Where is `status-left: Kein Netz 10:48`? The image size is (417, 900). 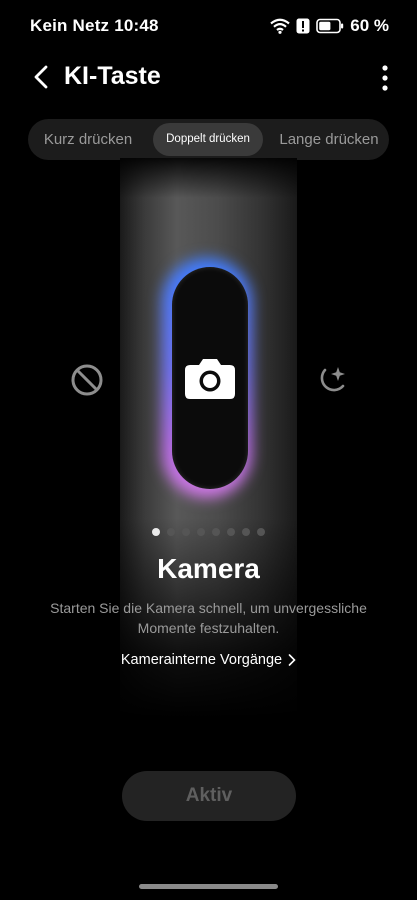
status-left: Kein Netz 10:48 is located at coordinates (94, 26).